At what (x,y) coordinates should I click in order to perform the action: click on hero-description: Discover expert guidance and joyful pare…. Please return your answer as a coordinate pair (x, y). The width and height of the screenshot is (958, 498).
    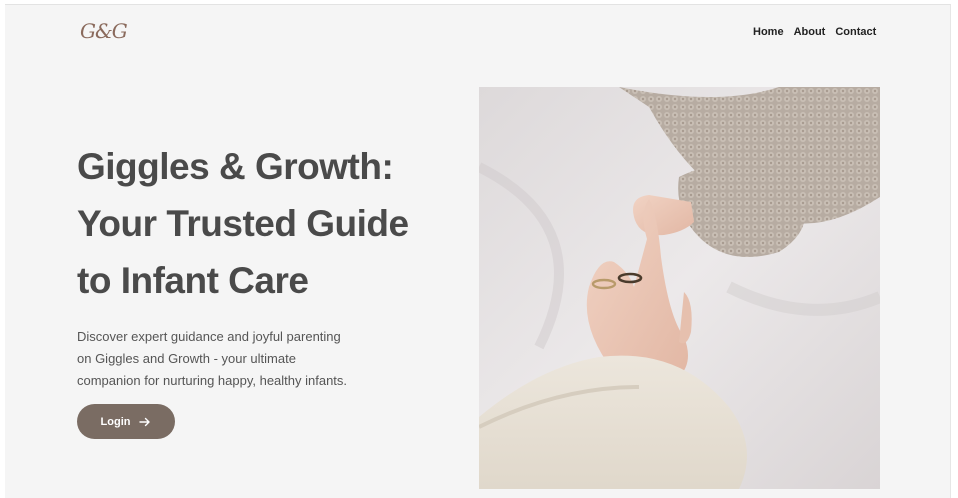
    Looking at the image, I should click on (237, 359).